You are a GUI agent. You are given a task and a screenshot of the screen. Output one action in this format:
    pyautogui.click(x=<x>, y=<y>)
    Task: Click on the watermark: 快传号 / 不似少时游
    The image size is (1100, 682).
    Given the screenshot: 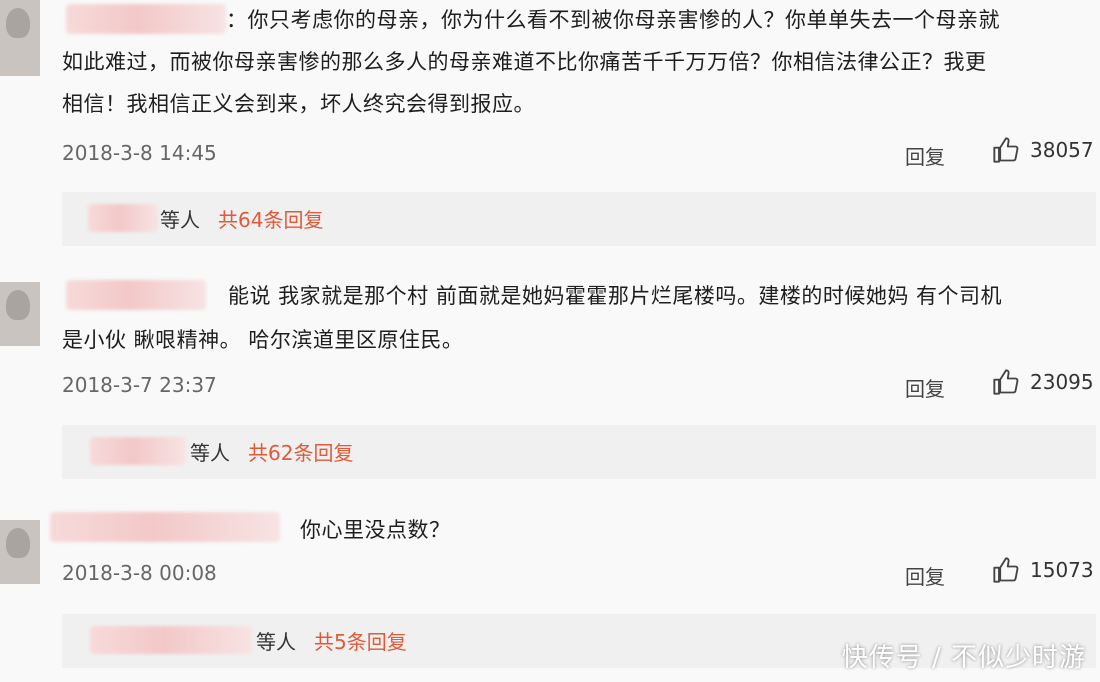 What is the action you would take?
    pyautogui.click(x=963, y=658)
    